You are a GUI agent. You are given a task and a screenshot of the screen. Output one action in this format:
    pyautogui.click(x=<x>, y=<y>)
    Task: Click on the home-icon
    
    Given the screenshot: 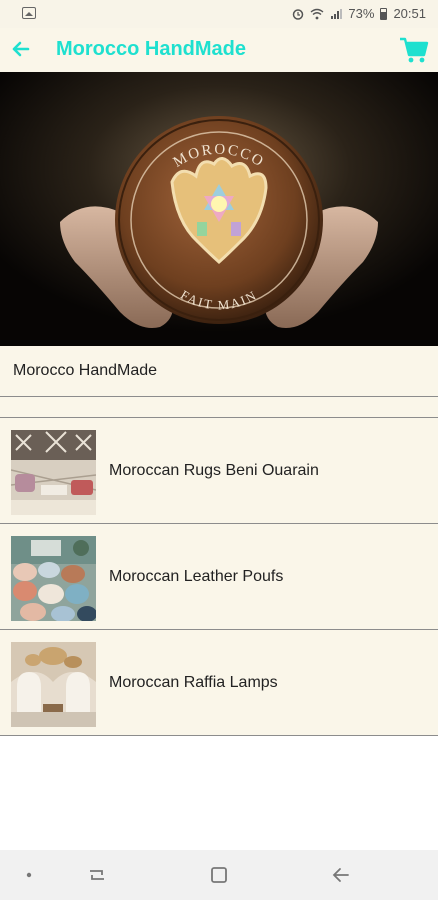 What is the action you would take?
    pyautogui.click(x=219, y=875)
    